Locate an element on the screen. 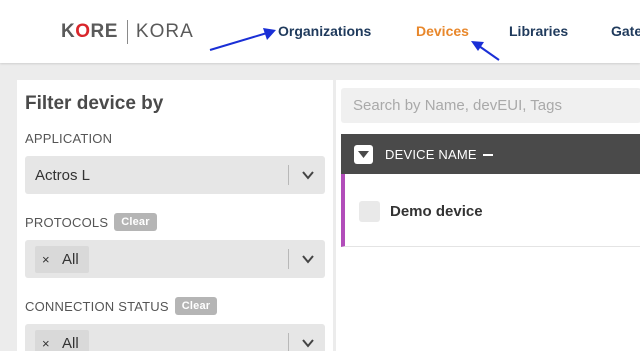 The height and width of the screenshot is (351, 640). search-input: Search by Name, devEUI, Tags is located at coordinates (490, 105).